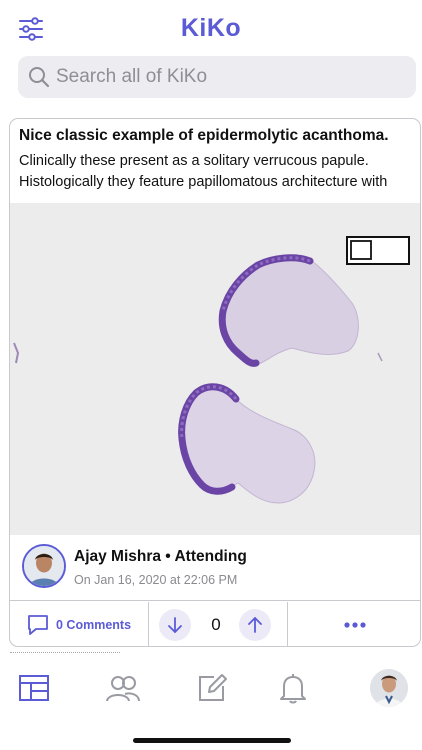 The height and width of the screenshot is (750, 422). I want to click on tab-feed, so click(34, 688).